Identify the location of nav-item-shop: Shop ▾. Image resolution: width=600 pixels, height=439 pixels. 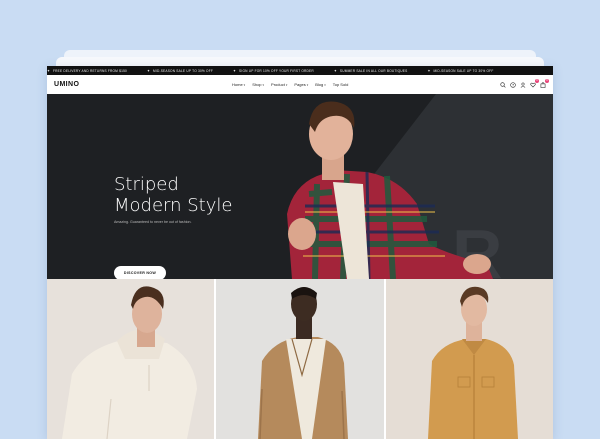
(258, 84).